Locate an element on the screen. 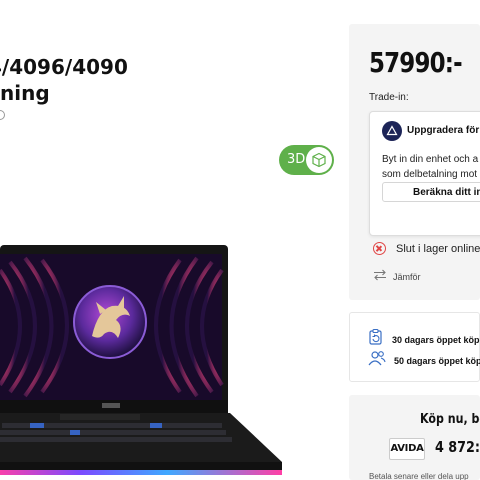 Image resolution: width=480 pixels, height=480 pixels. recycle-icon is located at coordinates (392, 131).